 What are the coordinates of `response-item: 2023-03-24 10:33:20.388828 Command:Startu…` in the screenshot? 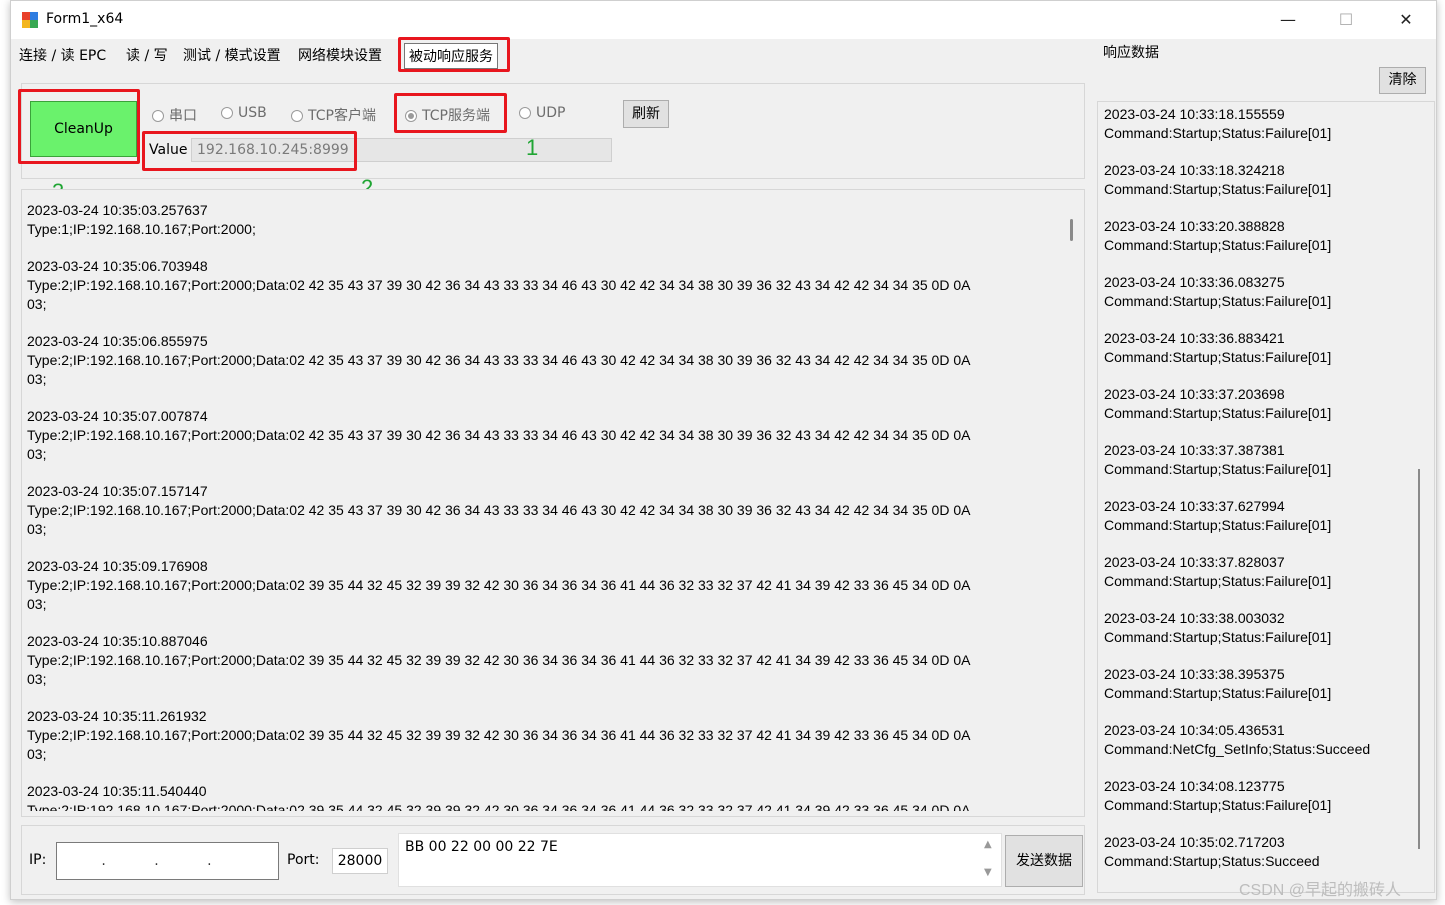 It's located at (1260, 236).